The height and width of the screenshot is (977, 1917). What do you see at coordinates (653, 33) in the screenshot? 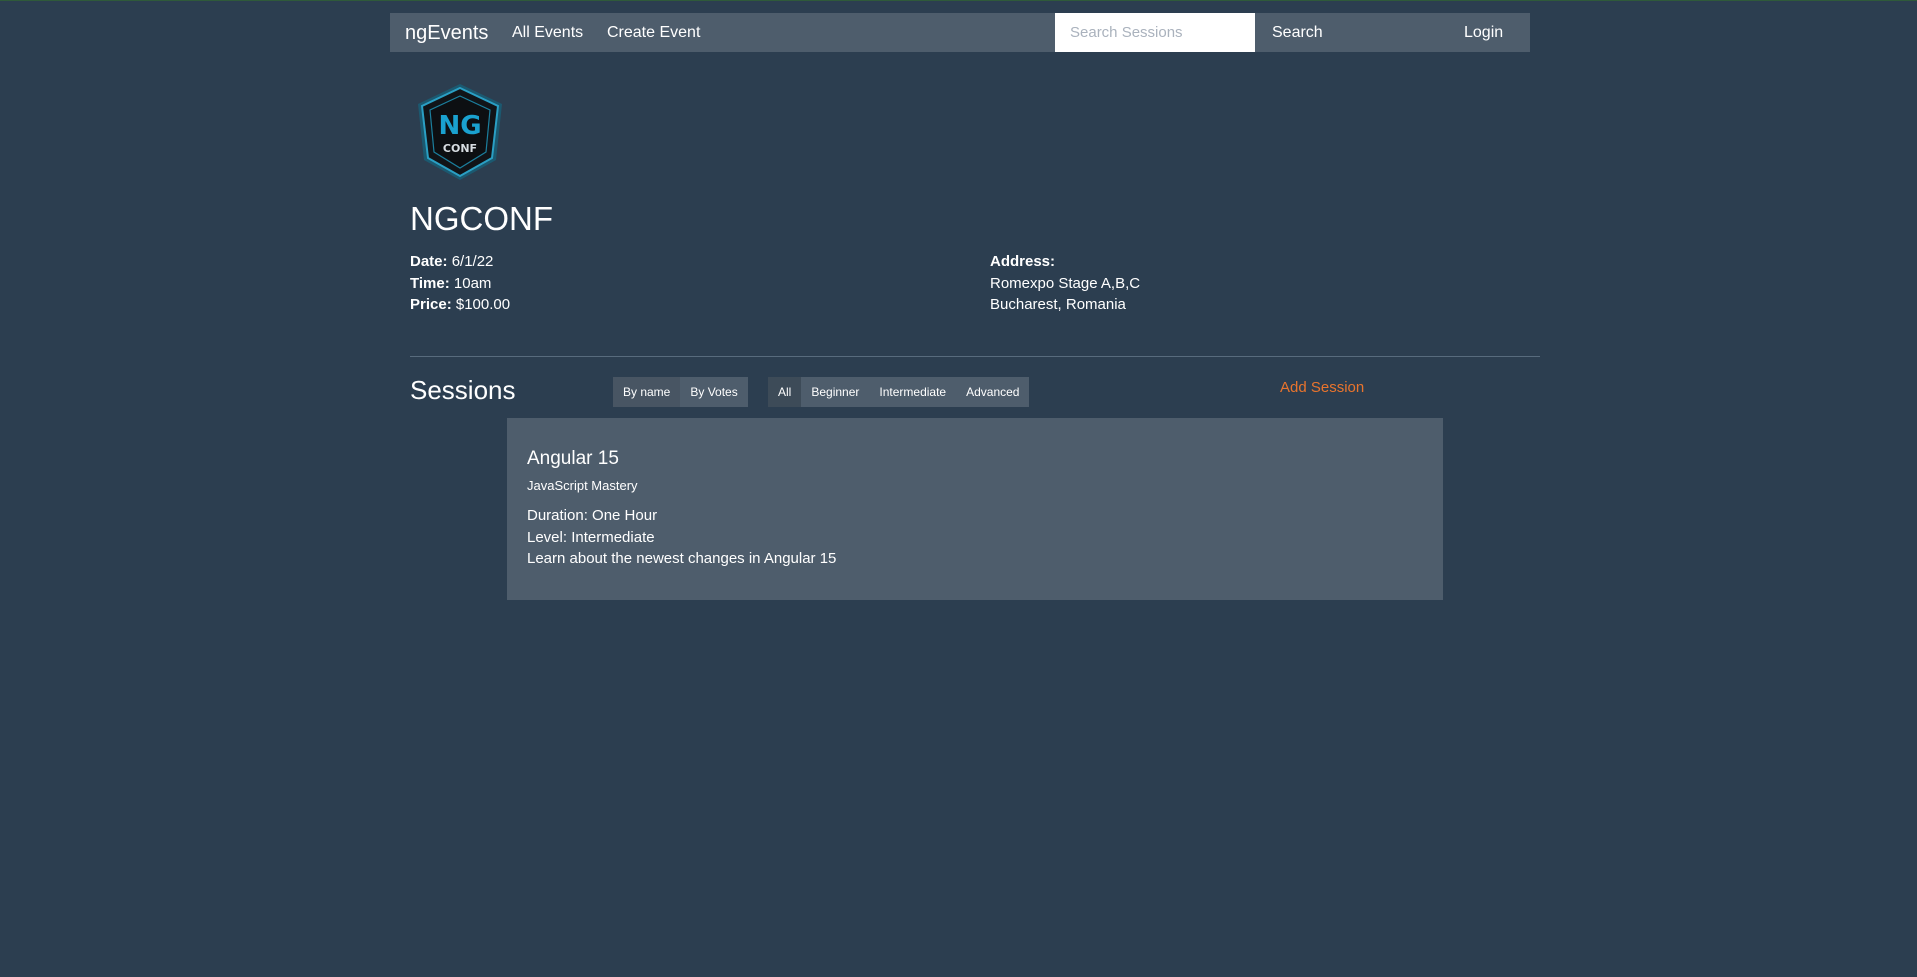
I see `create-event-link: Create Event` at bounding box center [653, 33].